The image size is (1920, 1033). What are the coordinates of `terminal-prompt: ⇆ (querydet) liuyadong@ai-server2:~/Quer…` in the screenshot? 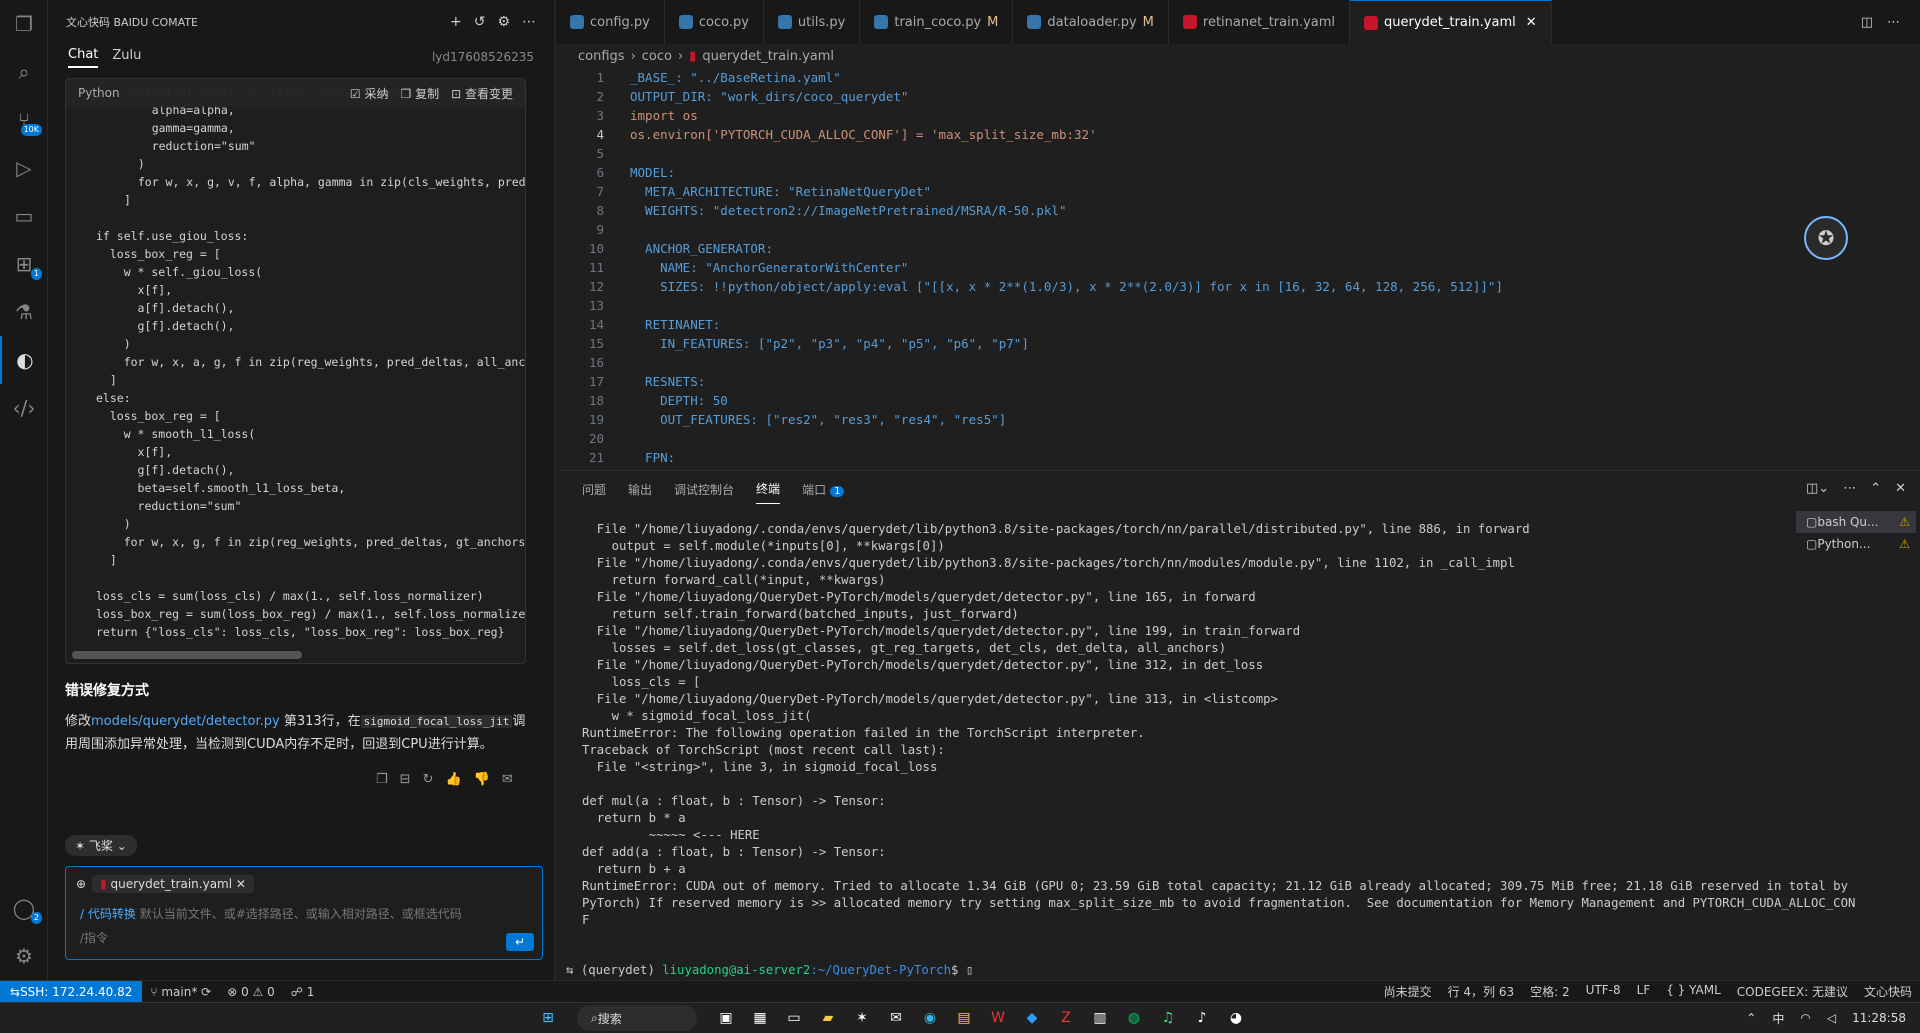 It's located at (769, 970).